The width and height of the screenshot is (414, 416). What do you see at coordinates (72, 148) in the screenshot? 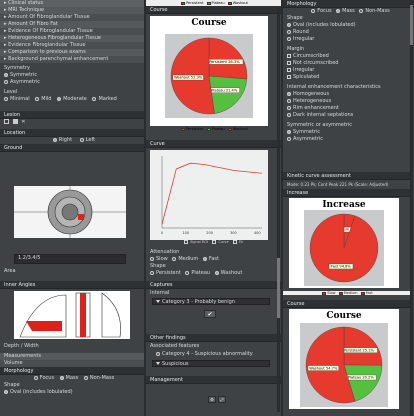
I see `ground-header: Ground` at bounding box center [72, 148].